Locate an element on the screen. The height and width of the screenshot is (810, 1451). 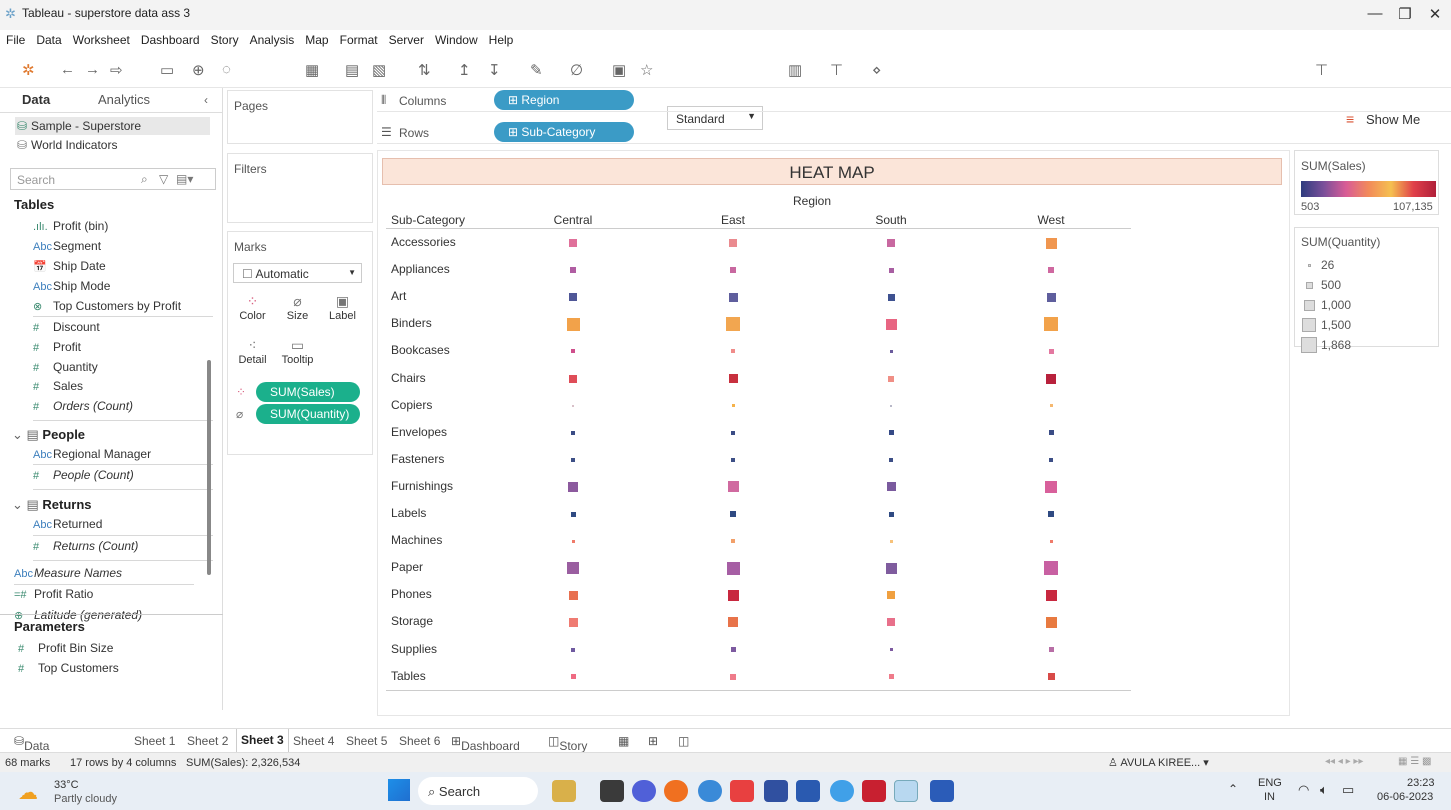
menu-item-file: File is located at coordinates (15, 38).